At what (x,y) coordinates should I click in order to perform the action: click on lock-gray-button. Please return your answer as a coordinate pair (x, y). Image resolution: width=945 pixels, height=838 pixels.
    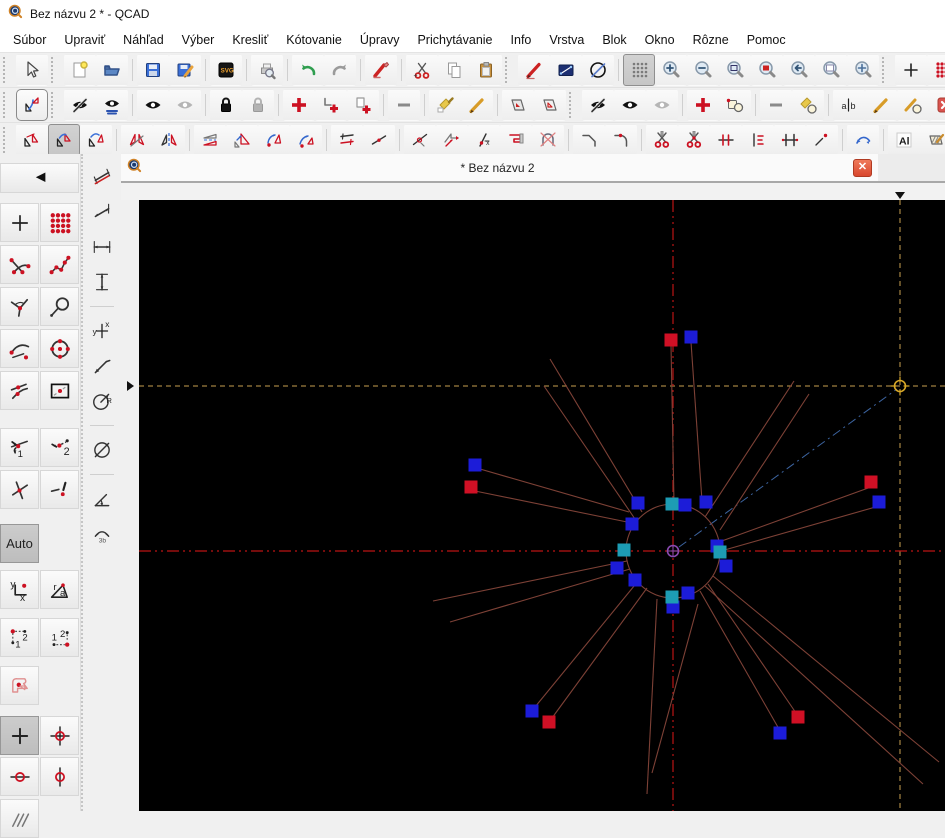
    Looking at the image, I should click on (258, 105).